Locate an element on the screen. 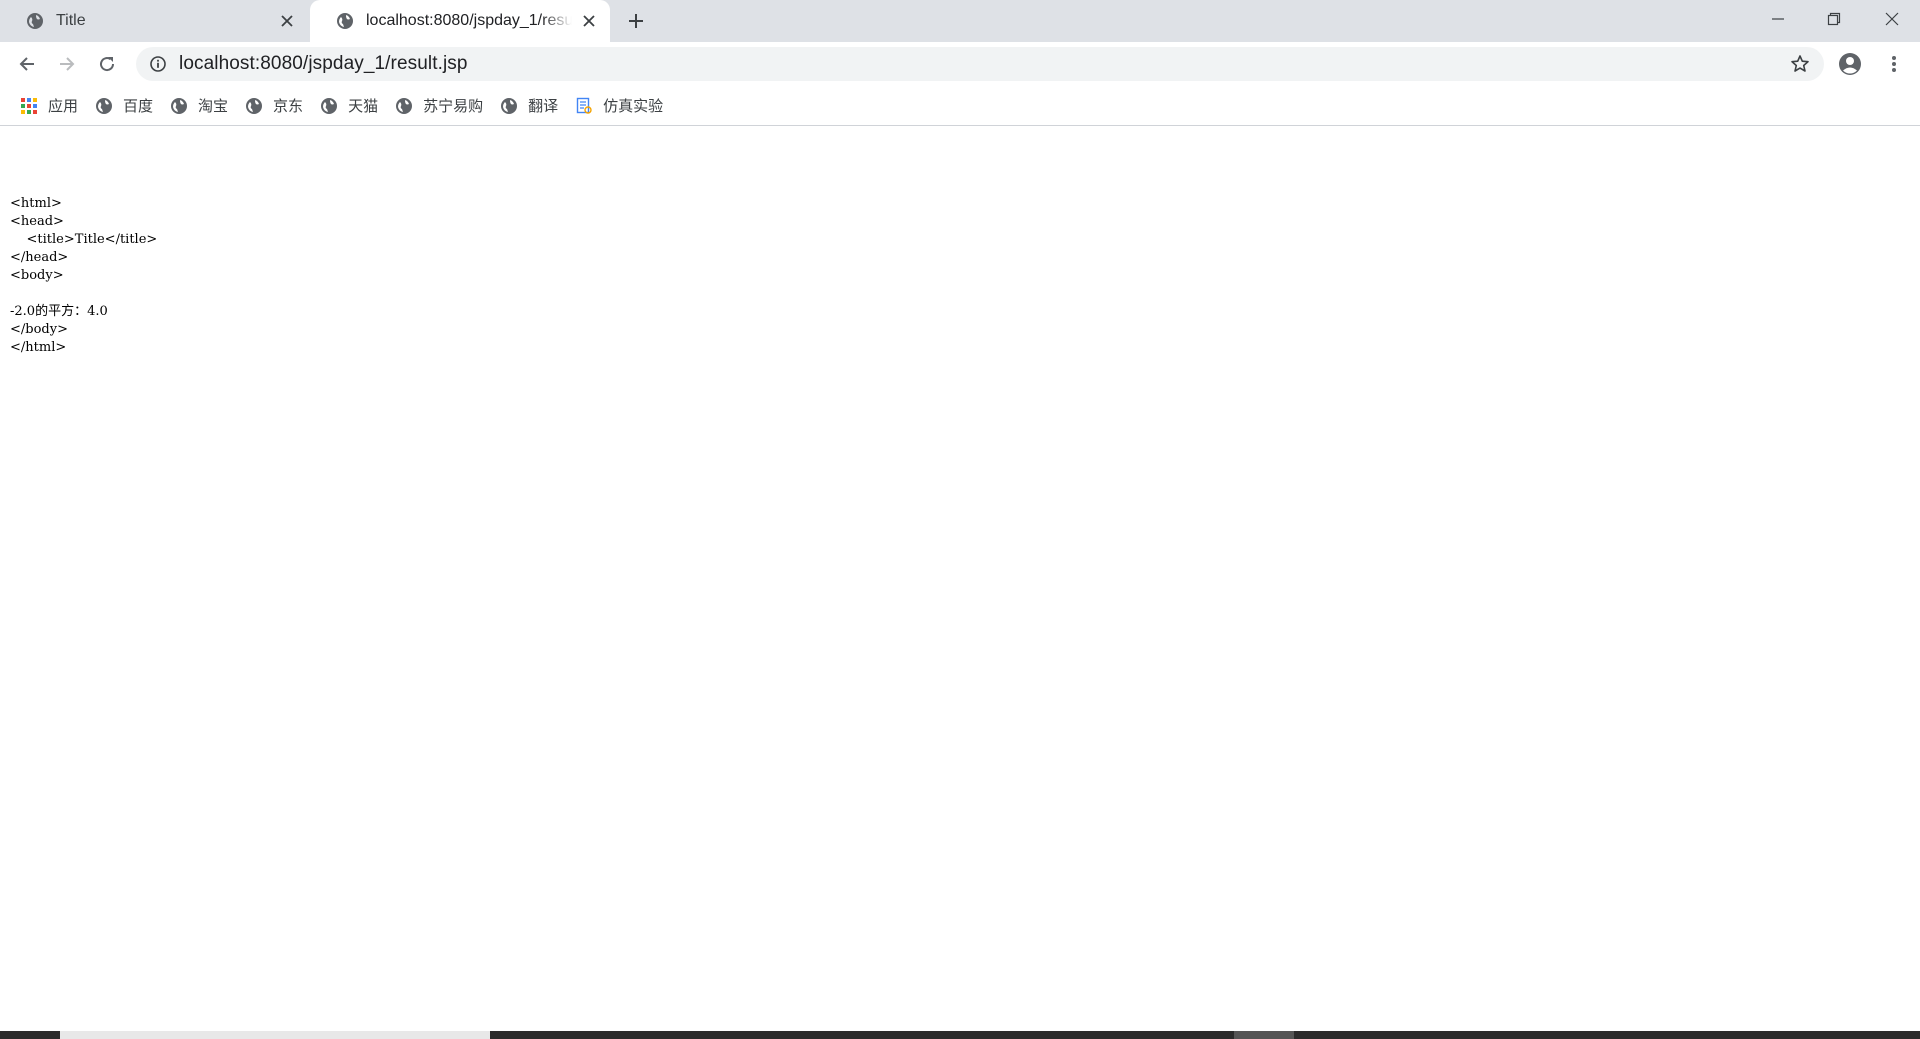 This screenshot has height=1039, width=1920. new-tab-button is located at coordinates (636, 21).